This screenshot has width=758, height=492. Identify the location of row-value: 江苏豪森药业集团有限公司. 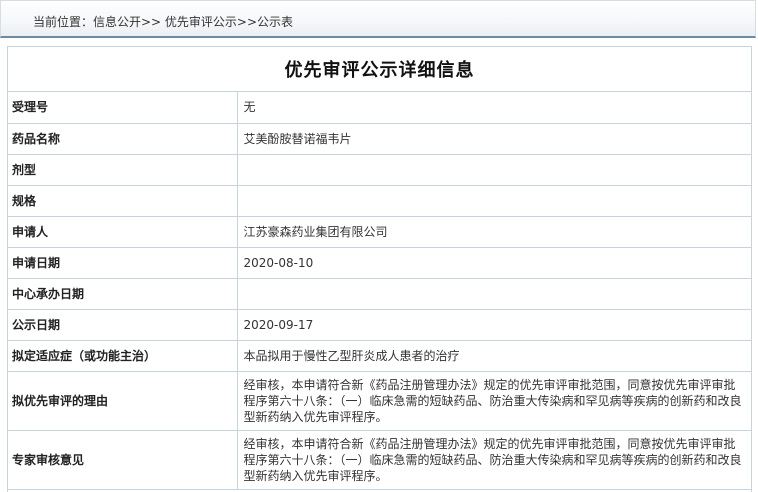
(494, 232).